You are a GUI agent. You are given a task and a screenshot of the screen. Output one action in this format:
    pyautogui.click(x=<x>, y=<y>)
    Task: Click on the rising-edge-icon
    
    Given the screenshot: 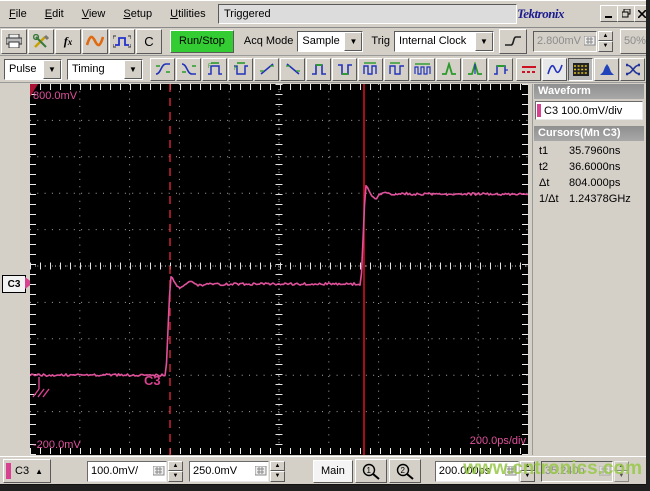 What is the action you would take?
    pyautogui.click(x=512, y=41)
    